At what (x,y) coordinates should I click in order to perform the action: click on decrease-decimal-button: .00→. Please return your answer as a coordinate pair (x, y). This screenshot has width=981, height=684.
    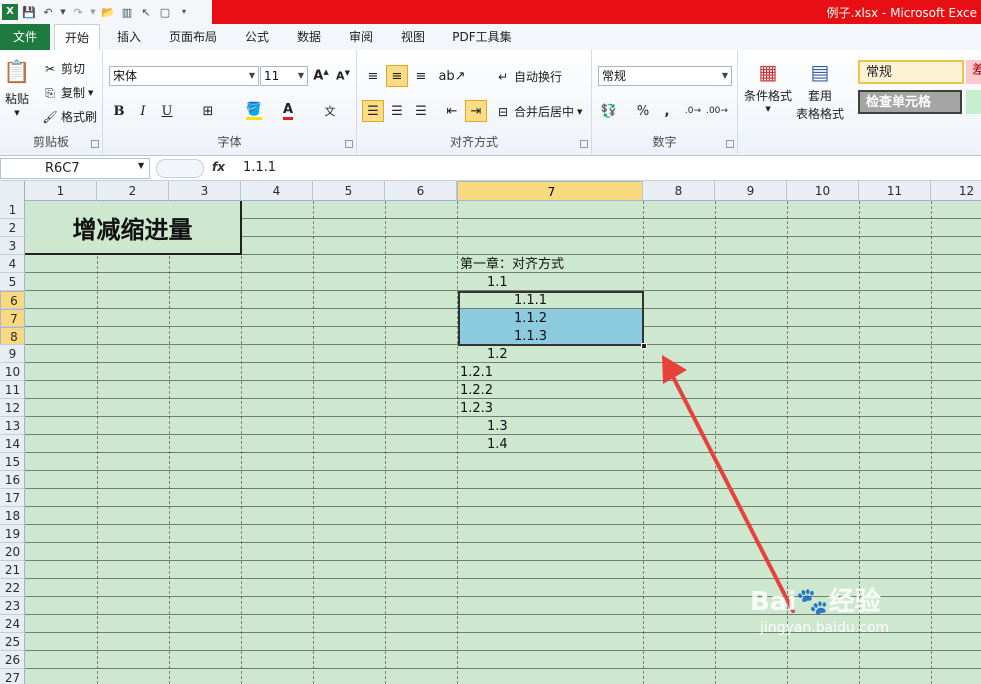
    Looking at the image, I should click on (717, 111).